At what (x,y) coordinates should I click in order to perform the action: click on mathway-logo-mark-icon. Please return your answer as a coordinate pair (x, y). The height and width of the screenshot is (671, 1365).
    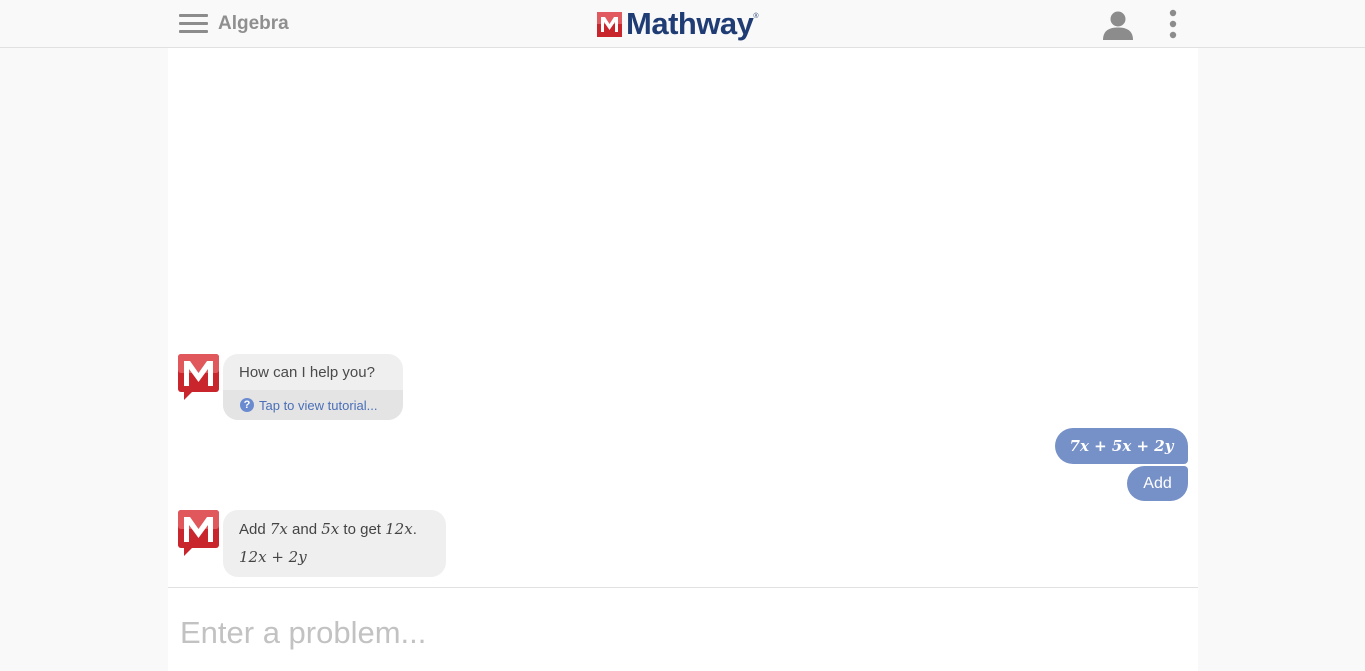
    Looking at the image, I should click on (609, 24).